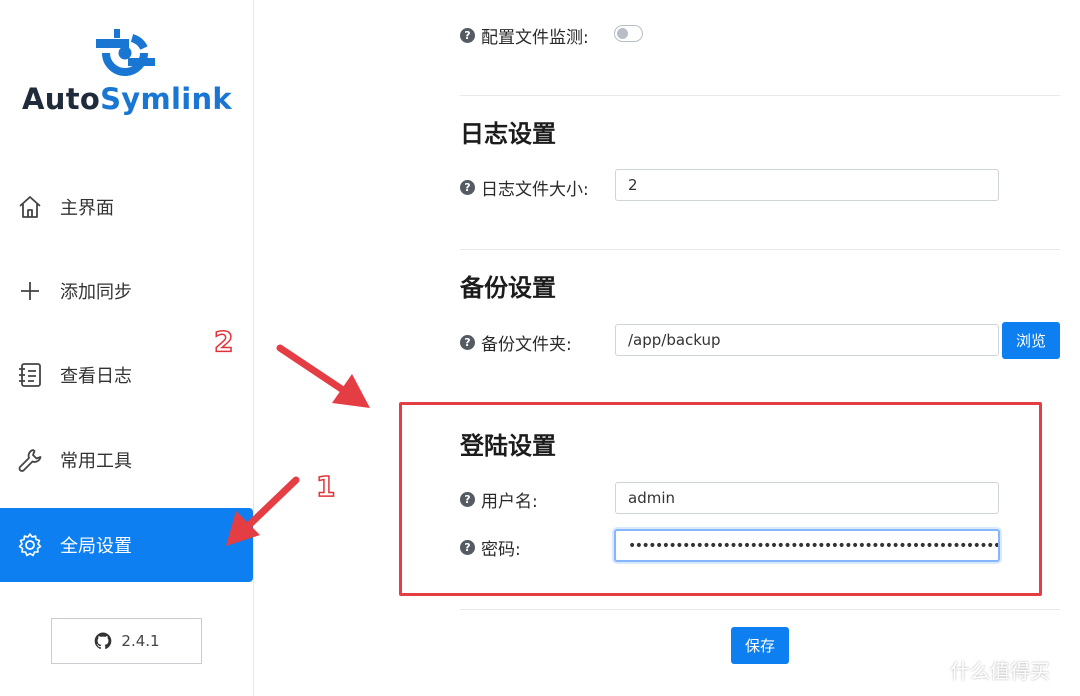 The image size is (1080, 696). Describe the element at coordinates (508, 288) in the screenshot. I see `backup-settings-title: 备份设置` at that location.